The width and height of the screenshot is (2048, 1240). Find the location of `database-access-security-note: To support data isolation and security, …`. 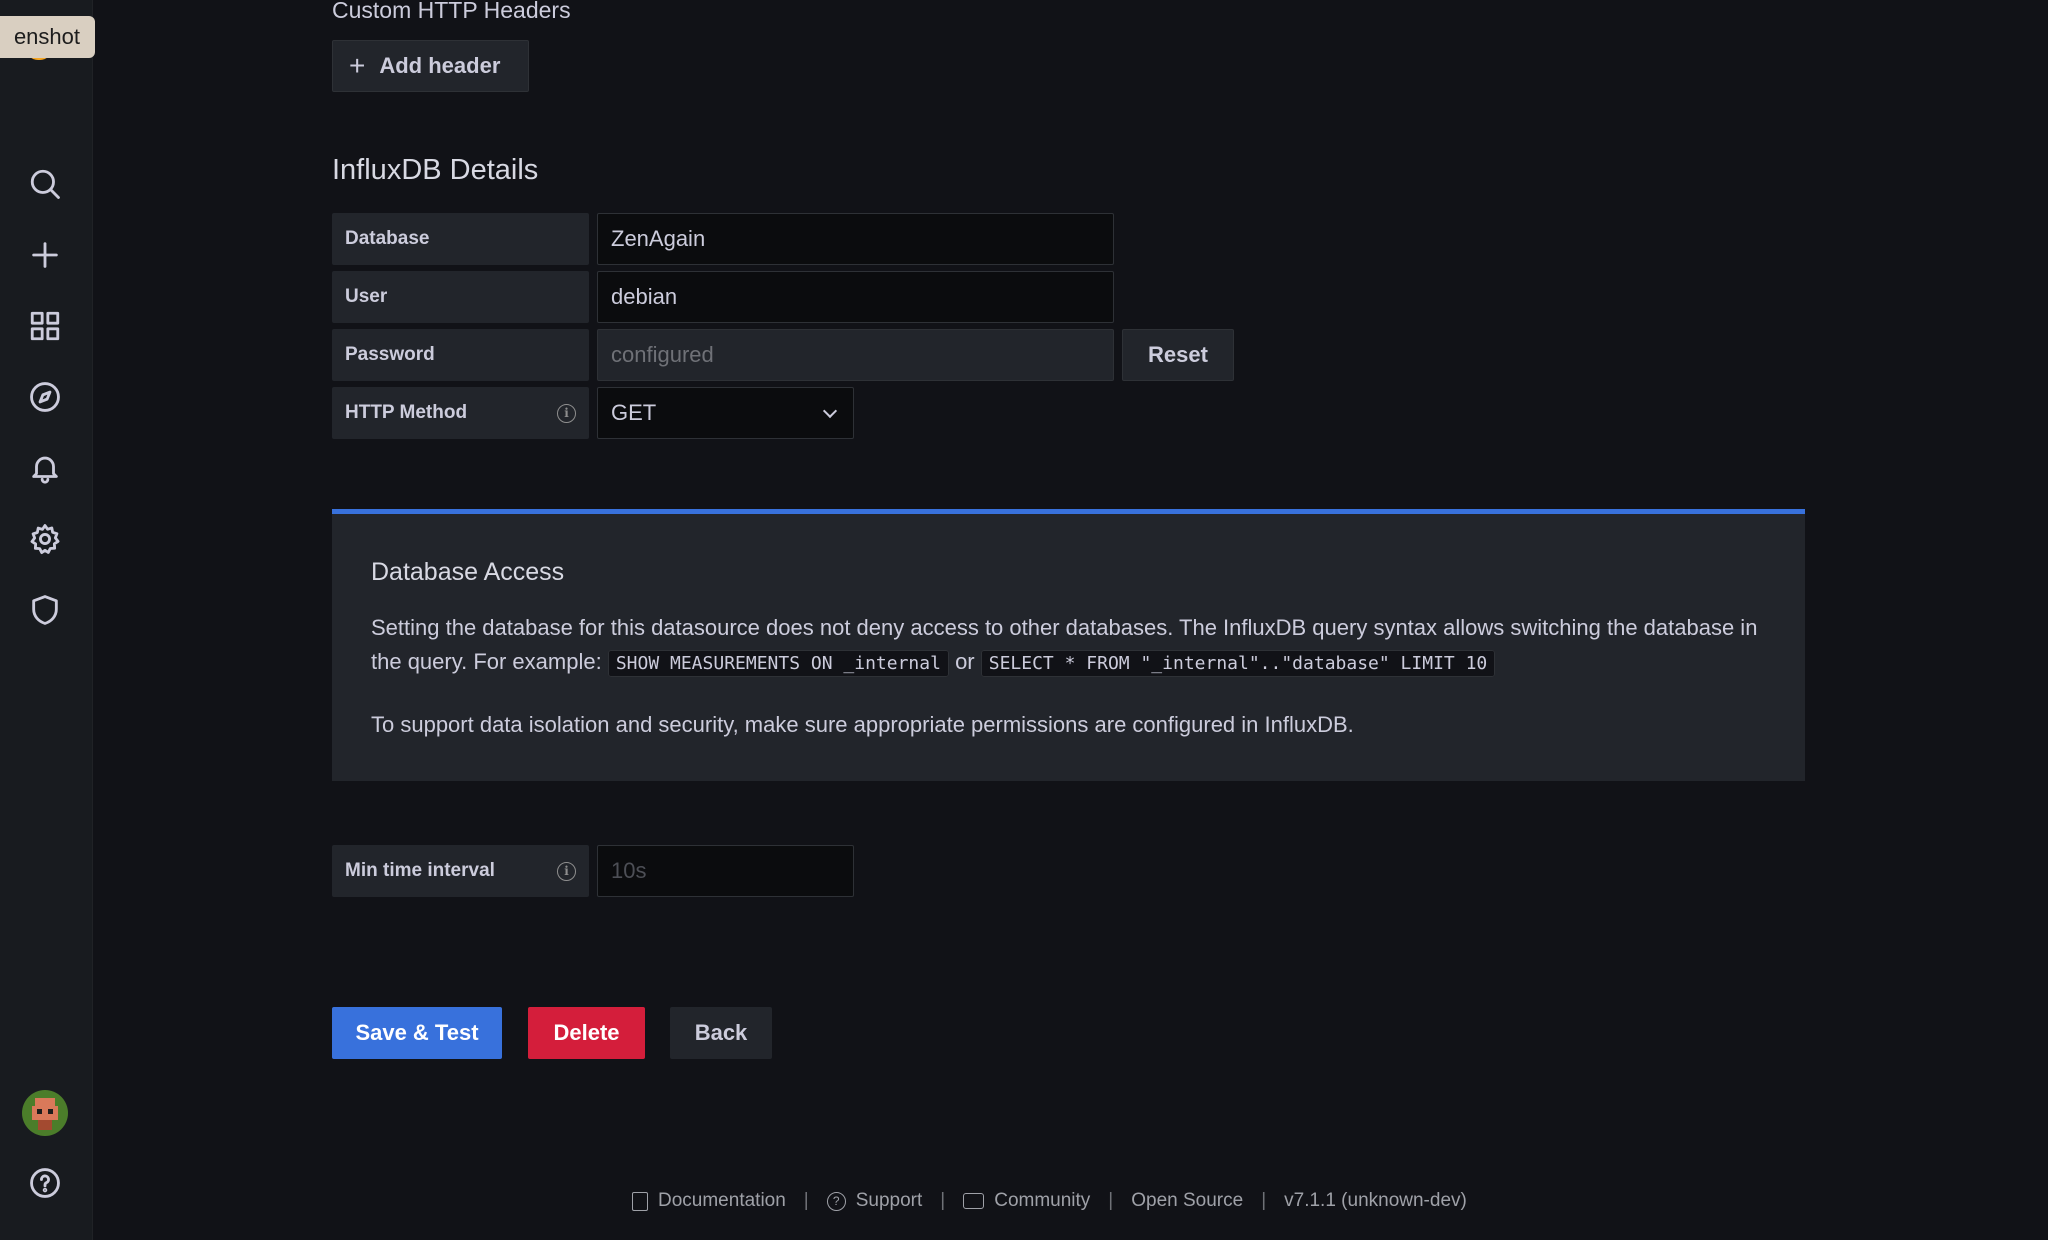

database-access-security-note: To support data isolation and security, … is located at coordinates (862, 724).